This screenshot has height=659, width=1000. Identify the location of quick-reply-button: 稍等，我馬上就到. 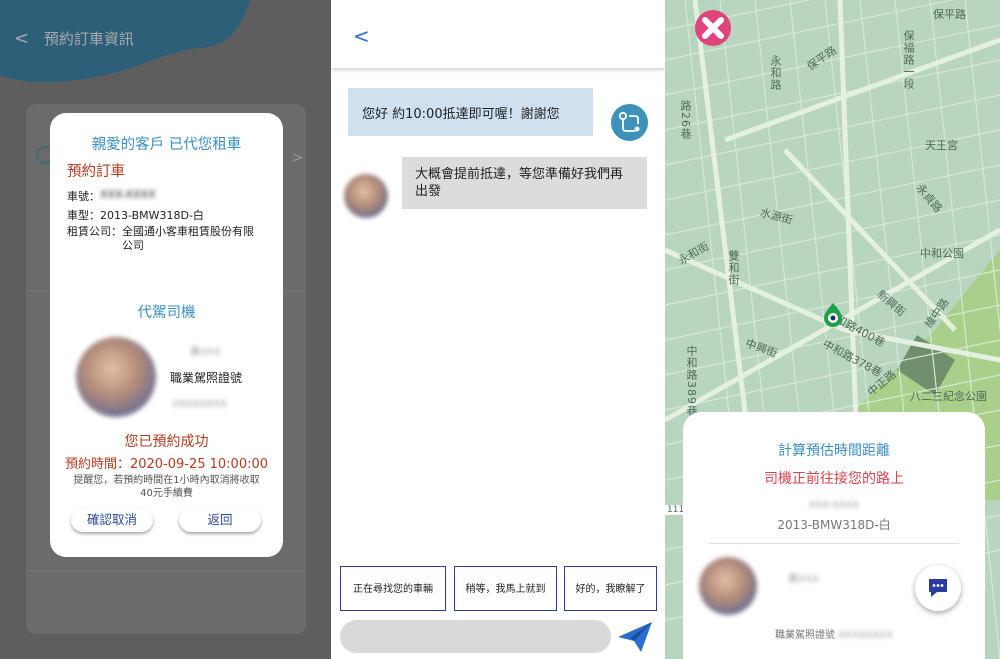
(505, 588).